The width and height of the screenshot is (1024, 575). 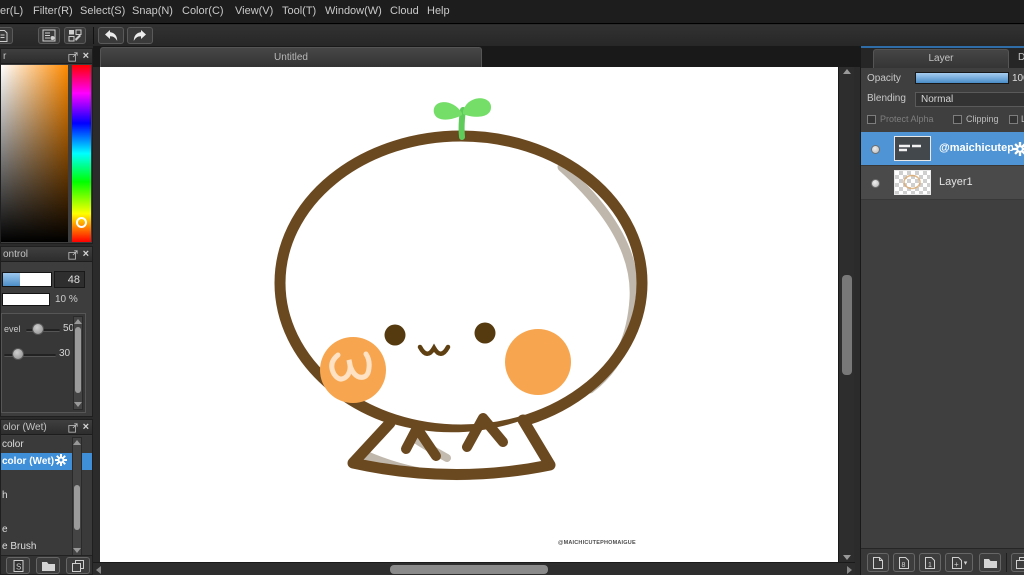 What do you see at coordinates (69, 279) in the screenshot?
I see `brush-size-value: 48` at bounding box center [69, 279].